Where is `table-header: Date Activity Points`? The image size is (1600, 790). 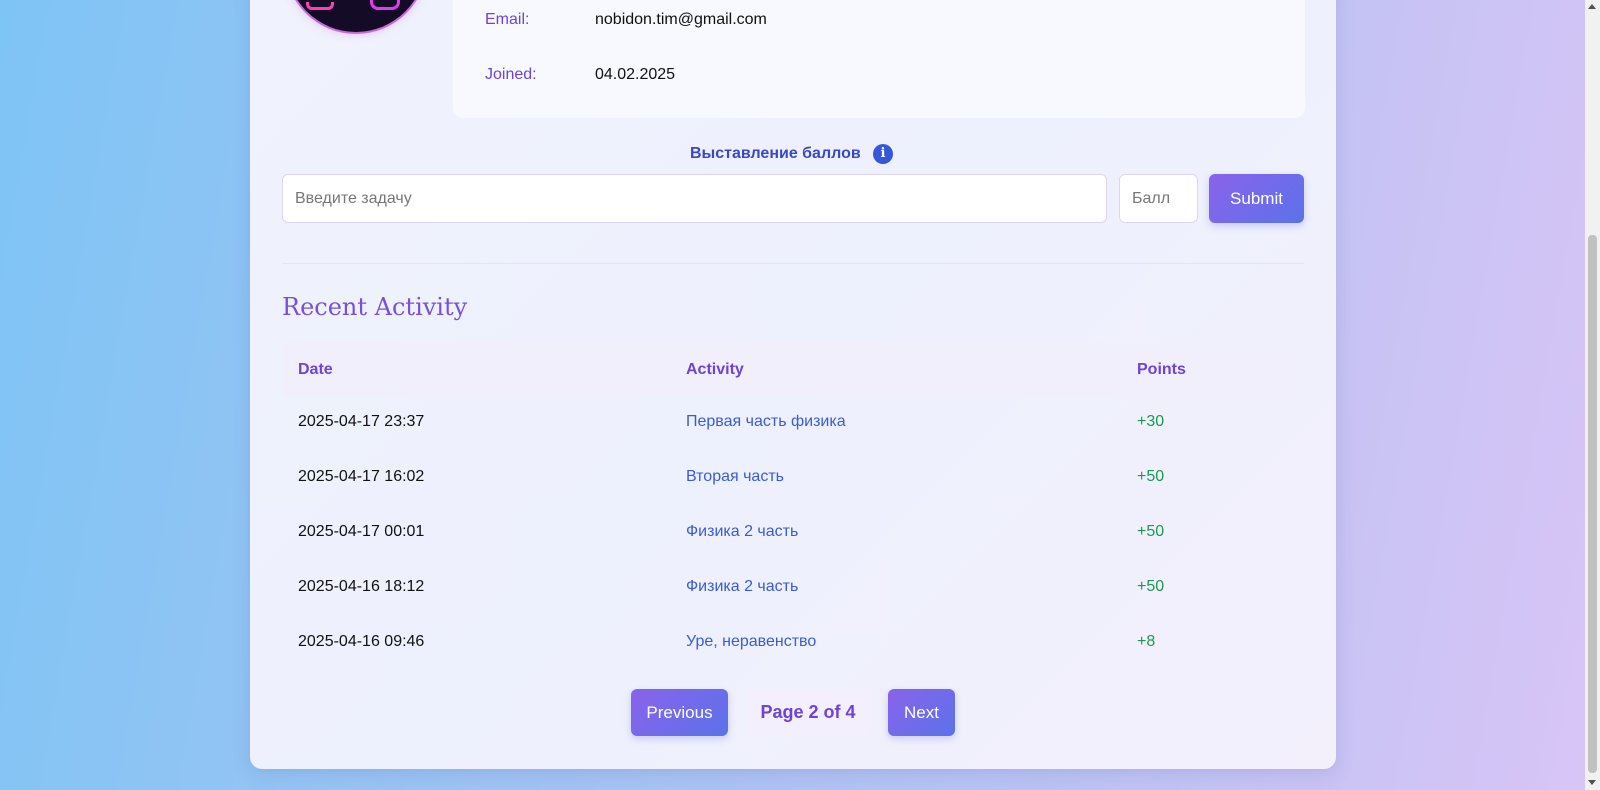
table-header: Date Activity Points is located at coordinates (793, 369).